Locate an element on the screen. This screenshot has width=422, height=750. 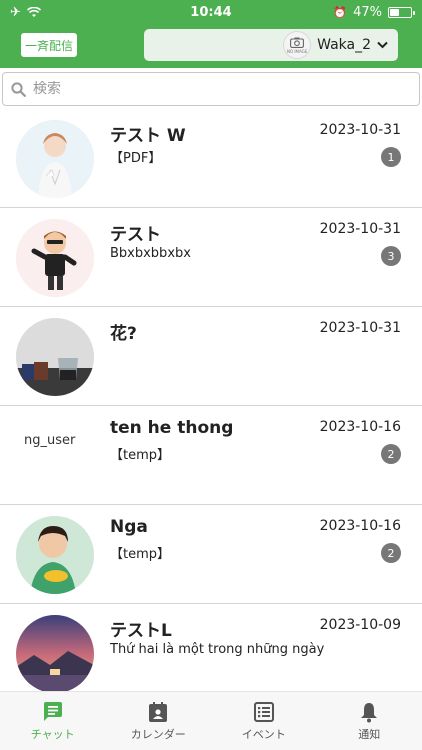
chat-name: Nga is located at coordinates (129, 527).